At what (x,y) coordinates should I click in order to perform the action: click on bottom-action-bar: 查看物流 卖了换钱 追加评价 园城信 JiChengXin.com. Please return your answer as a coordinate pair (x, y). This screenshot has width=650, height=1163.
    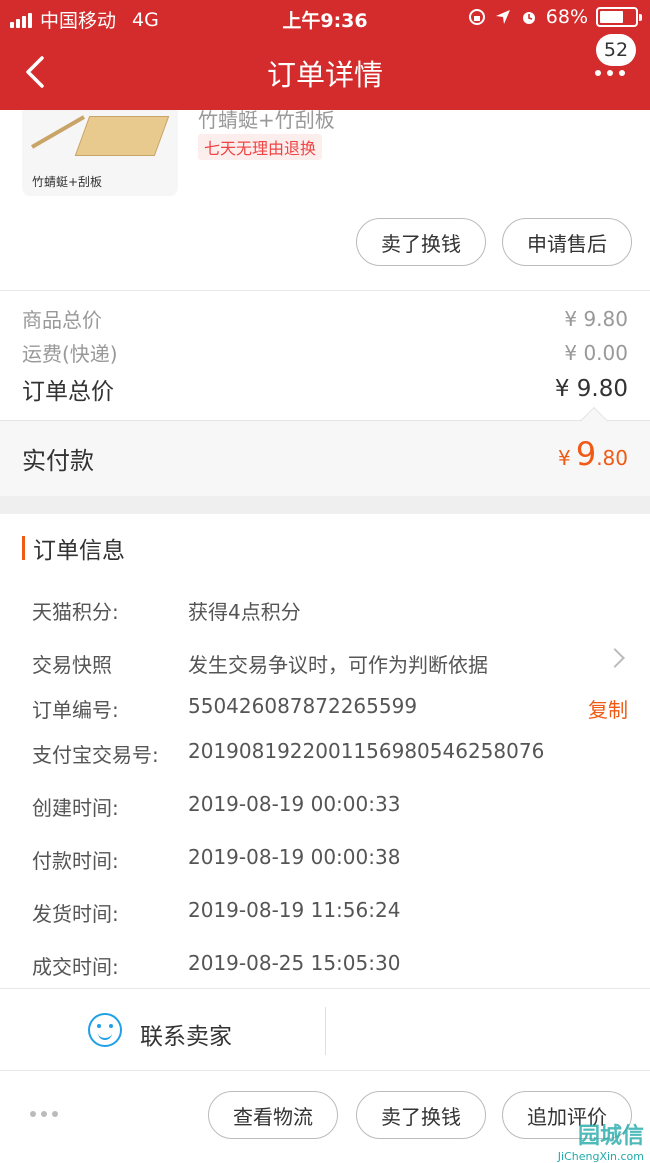
    Looking at the image, I should click on (325, 1116).